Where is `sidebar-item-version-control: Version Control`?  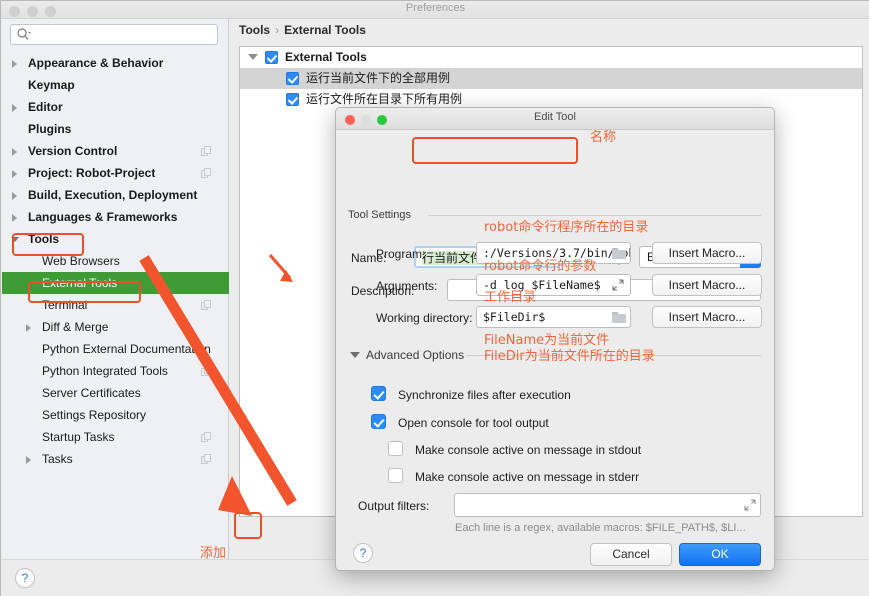
sidebar-item-version-control: Version Control is located at coordinates (115, 151).